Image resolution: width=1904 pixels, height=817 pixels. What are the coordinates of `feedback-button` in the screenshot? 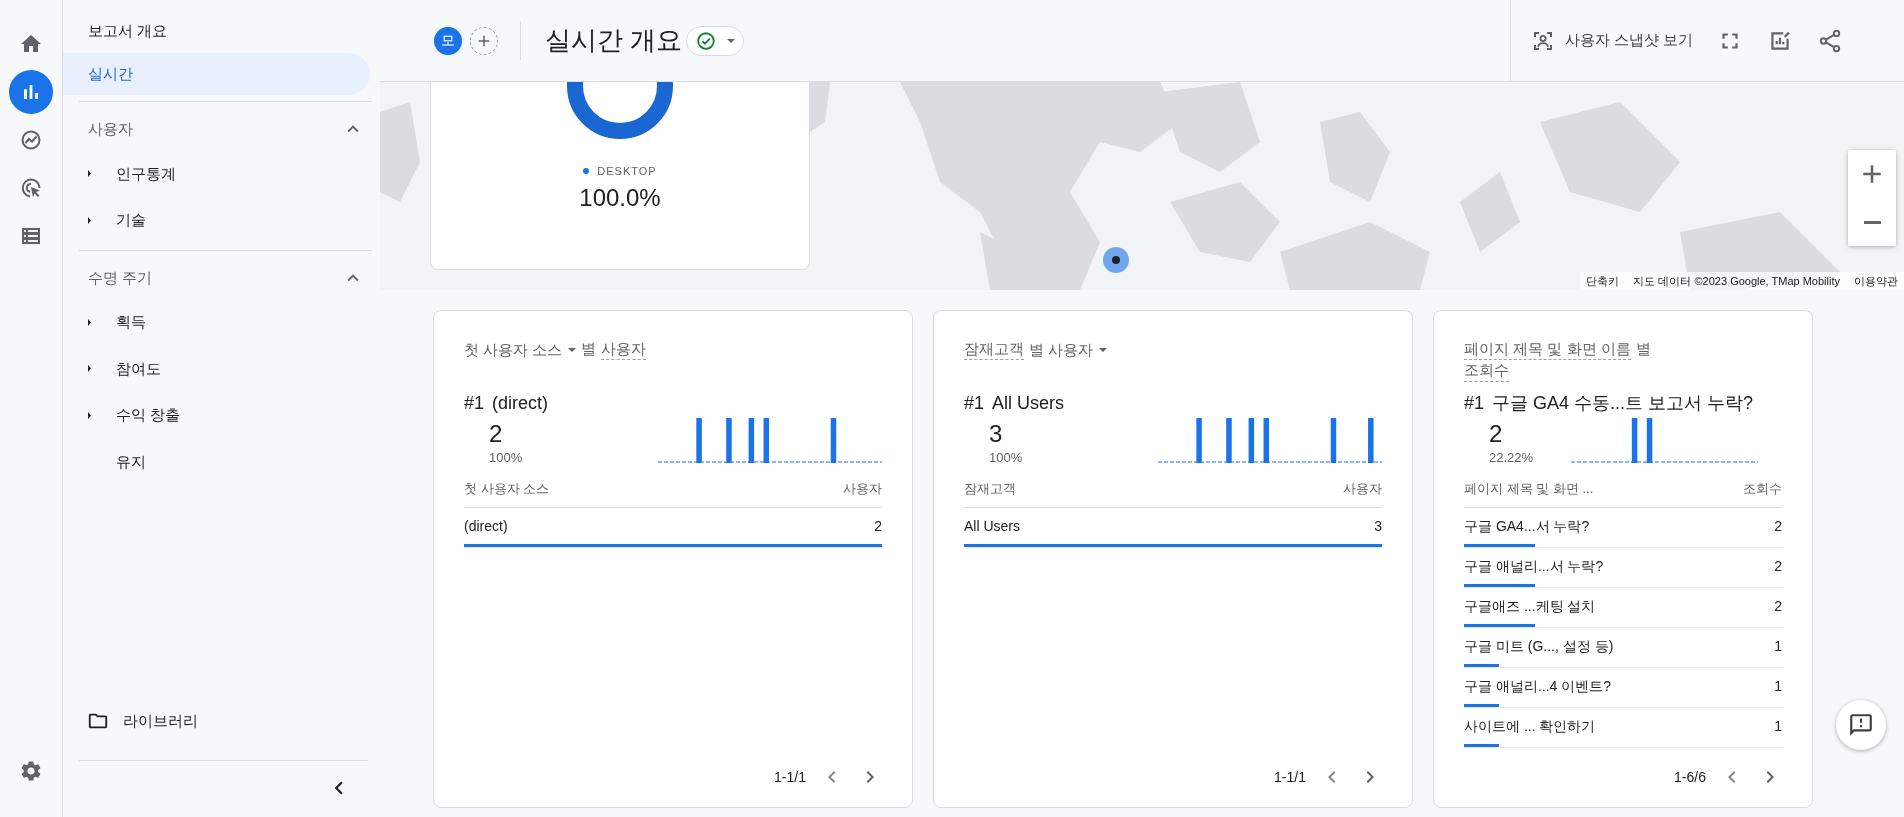 It's located at (1861, 725).